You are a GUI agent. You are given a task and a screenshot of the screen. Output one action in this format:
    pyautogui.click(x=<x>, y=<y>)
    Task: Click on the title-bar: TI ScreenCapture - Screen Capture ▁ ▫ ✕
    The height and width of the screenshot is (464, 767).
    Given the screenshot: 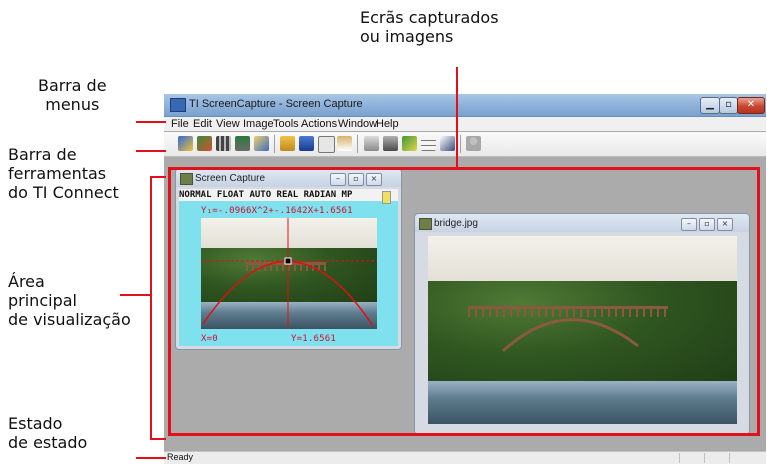 What is the action you would take?
    pyautogui.click(x=465, y=105)
    